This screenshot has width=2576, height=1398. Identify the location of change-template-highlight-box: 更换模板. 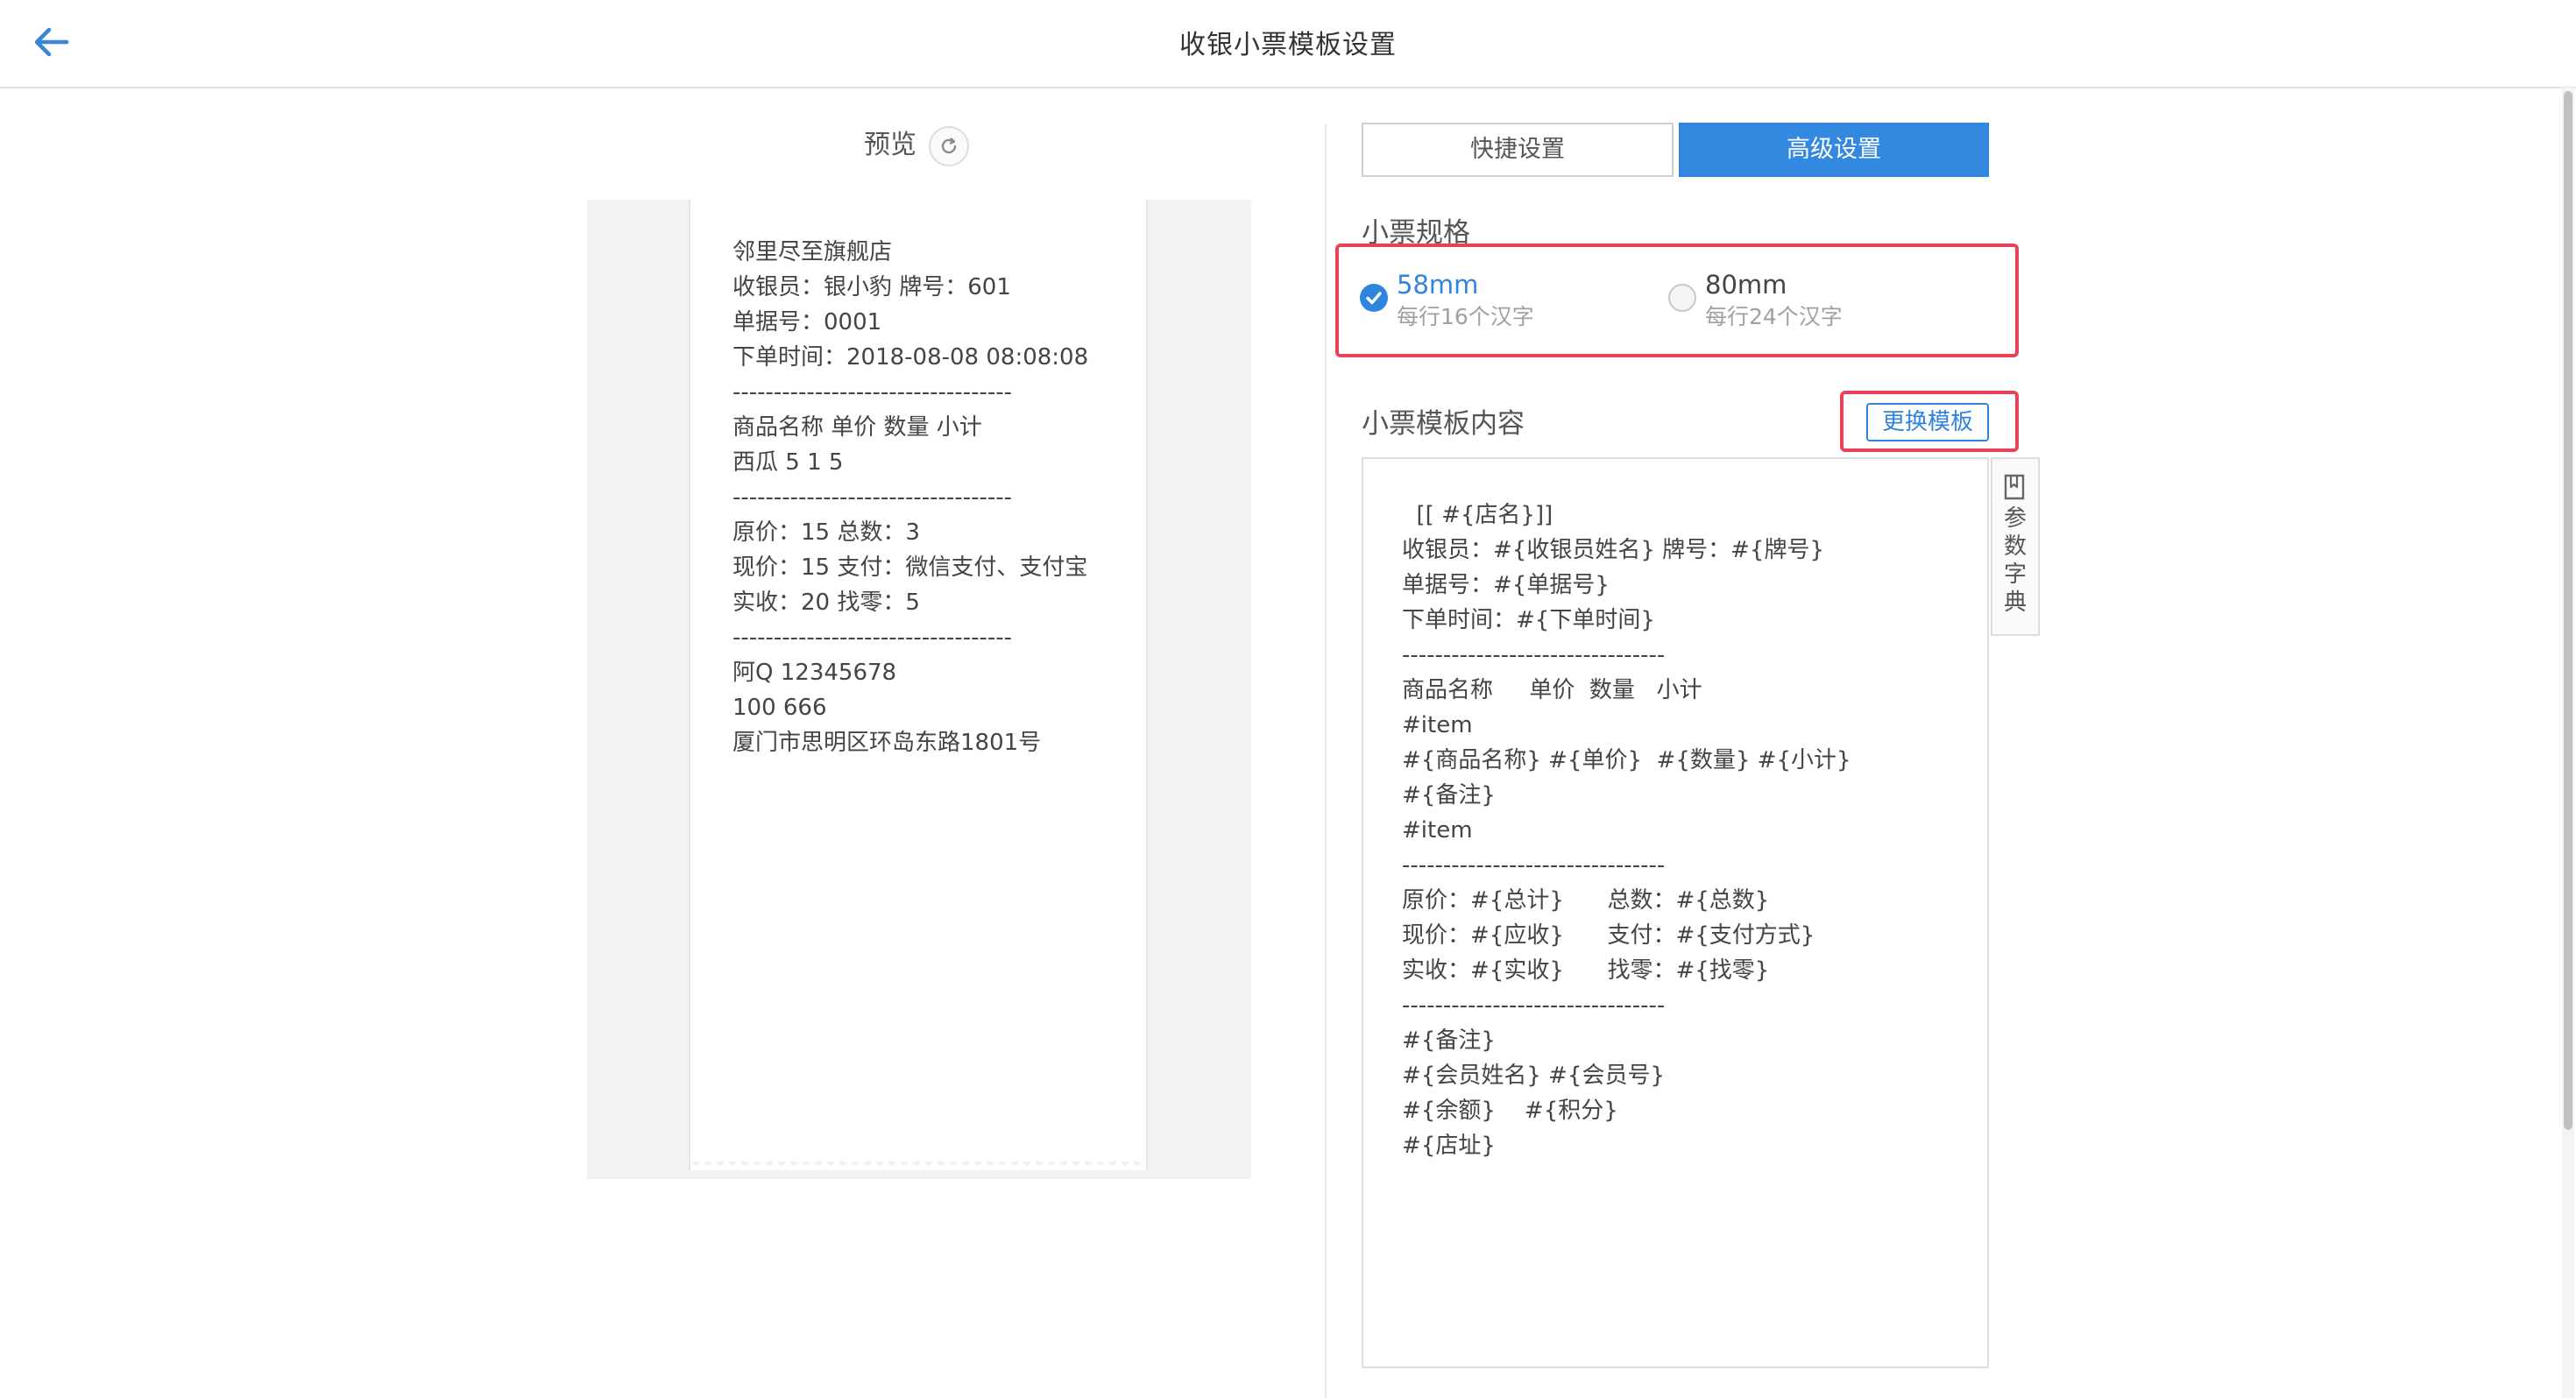
(1929, 421).